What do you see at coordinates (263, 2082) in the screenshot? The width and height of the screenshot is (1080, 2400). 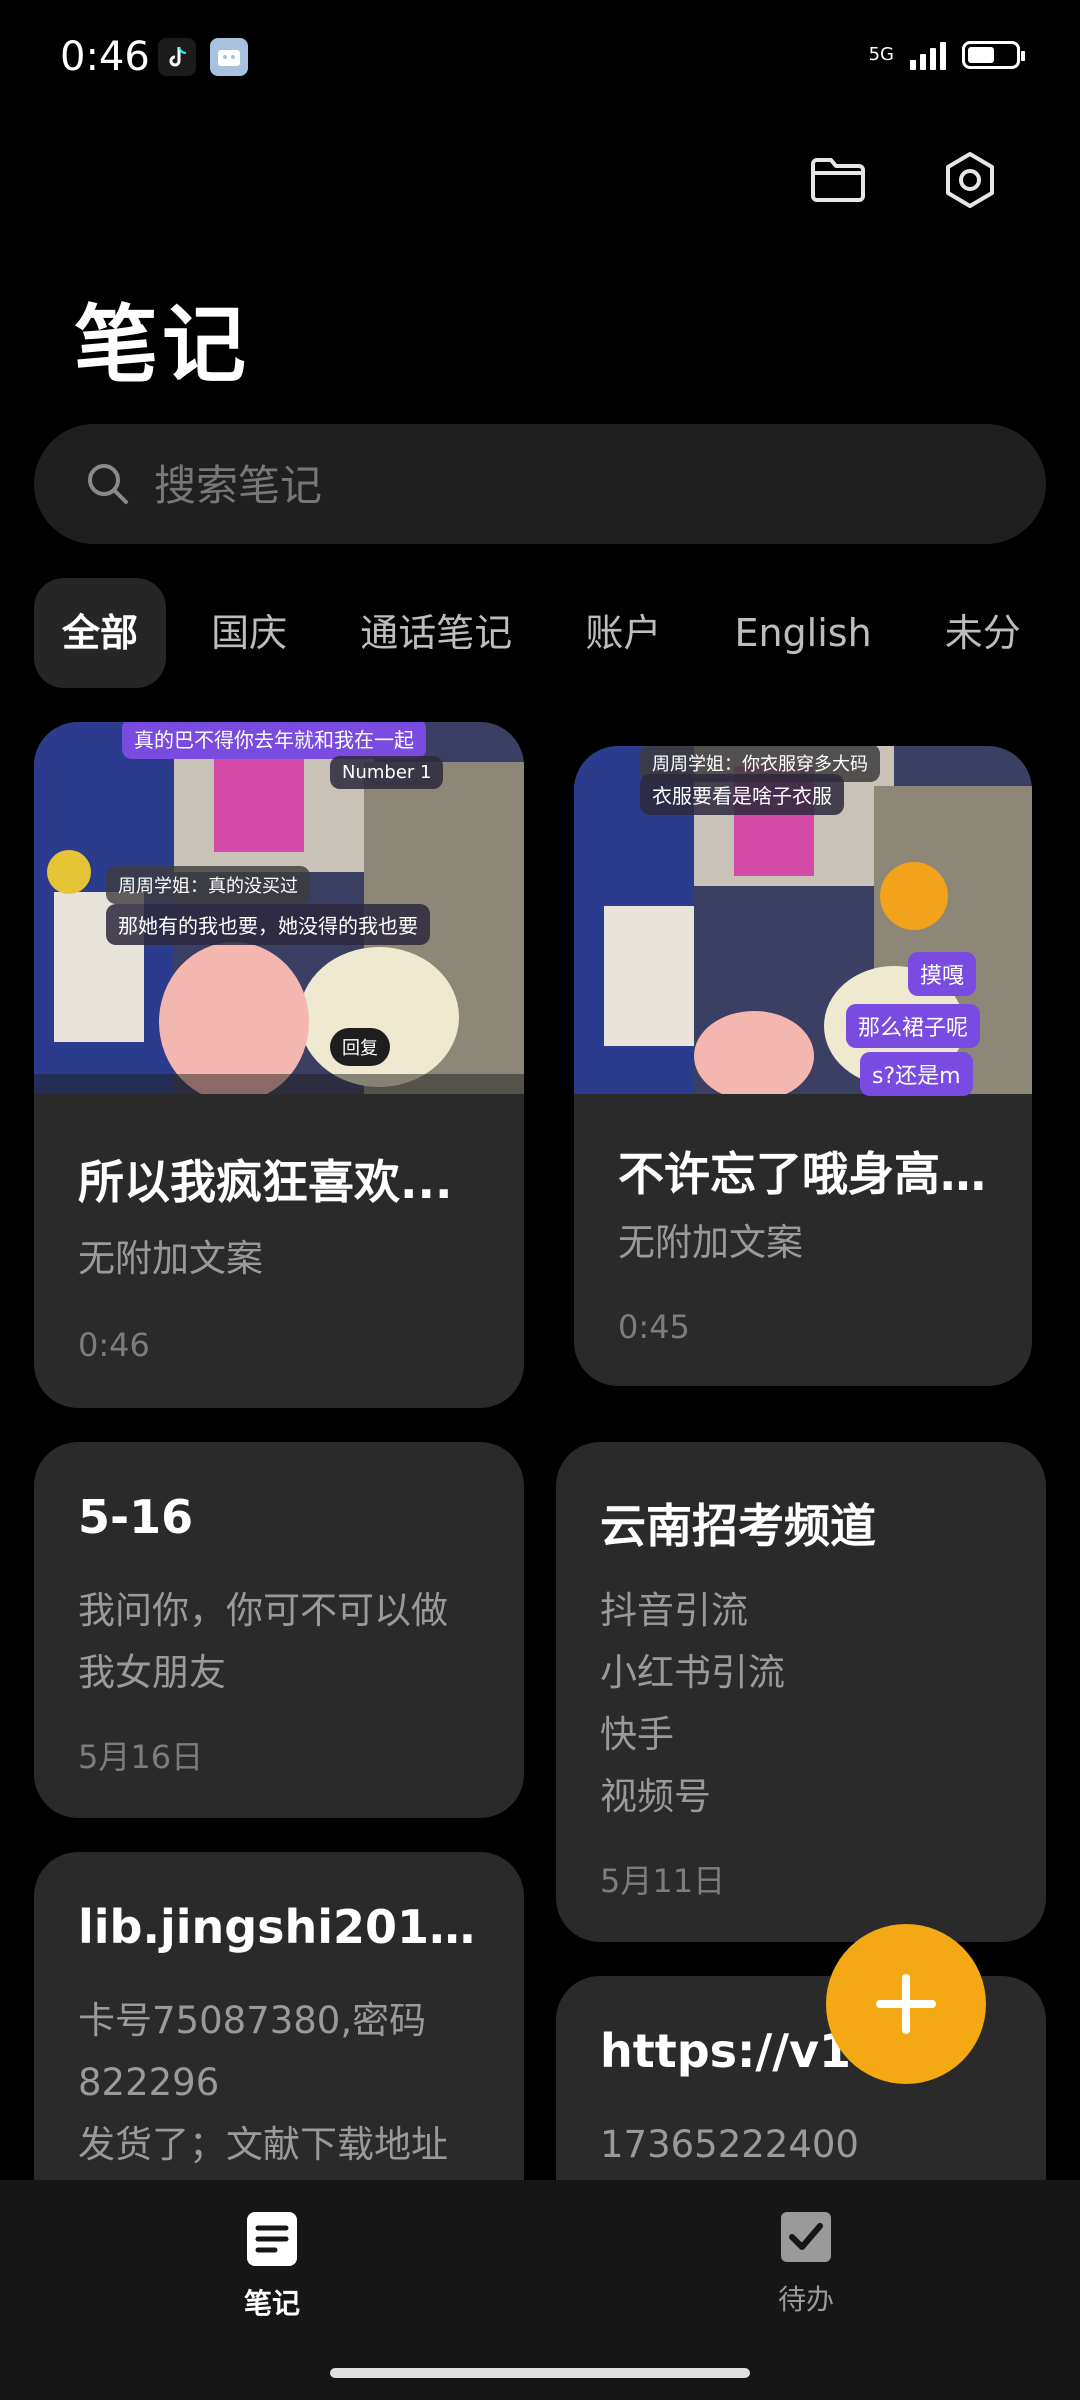 I see `note-body: 卡号75087380,密码 822296 发货了；文献下载地址` at bounding box center [263, 2082].